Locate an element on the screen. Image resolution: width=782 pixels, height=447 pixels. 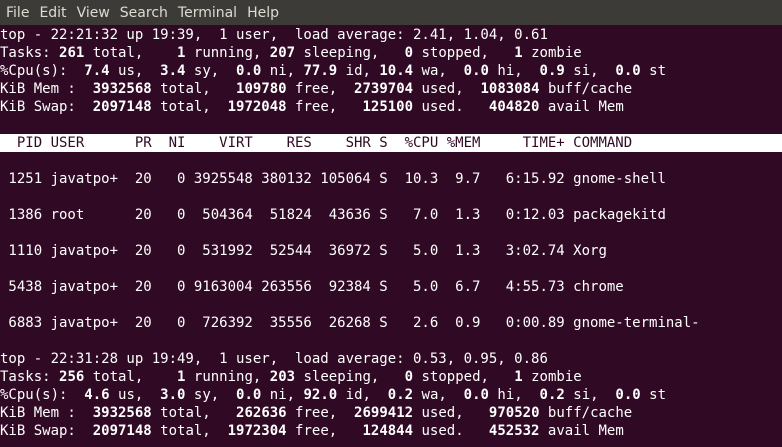
cpu-sy: 3.0 is located at coordinates (173, 395).